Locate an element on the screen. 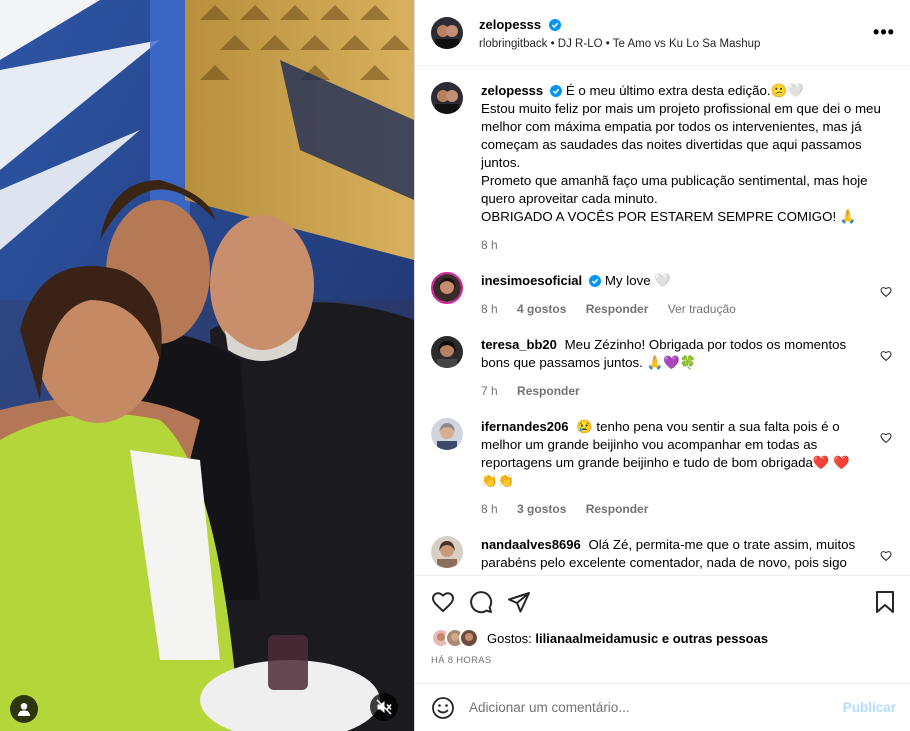 This screenshot has width=910, height=731. comment-username: teresa_bb20 is located at coordinates (519, 344).